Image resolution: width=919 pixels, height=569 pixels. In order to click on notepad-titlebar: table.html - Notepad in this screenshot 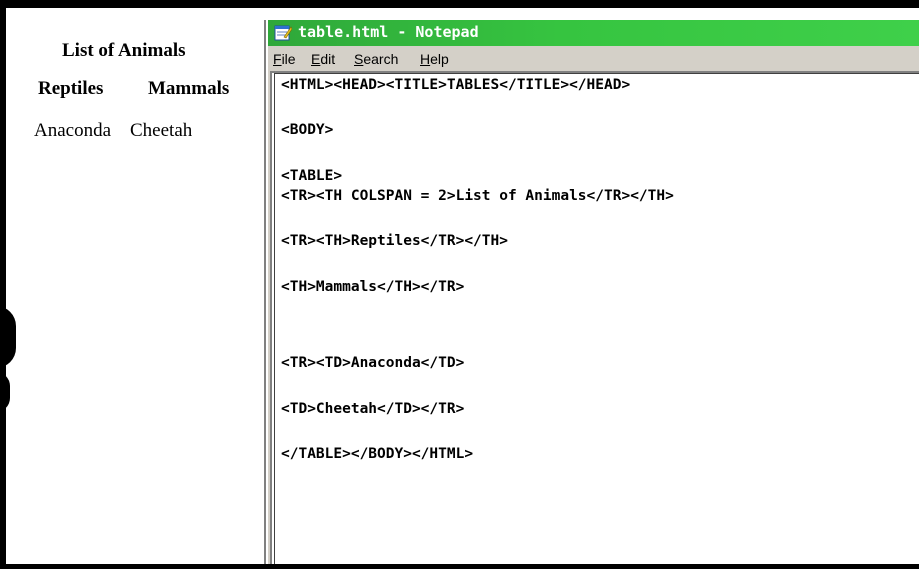, I will do `click(593, 33)`.